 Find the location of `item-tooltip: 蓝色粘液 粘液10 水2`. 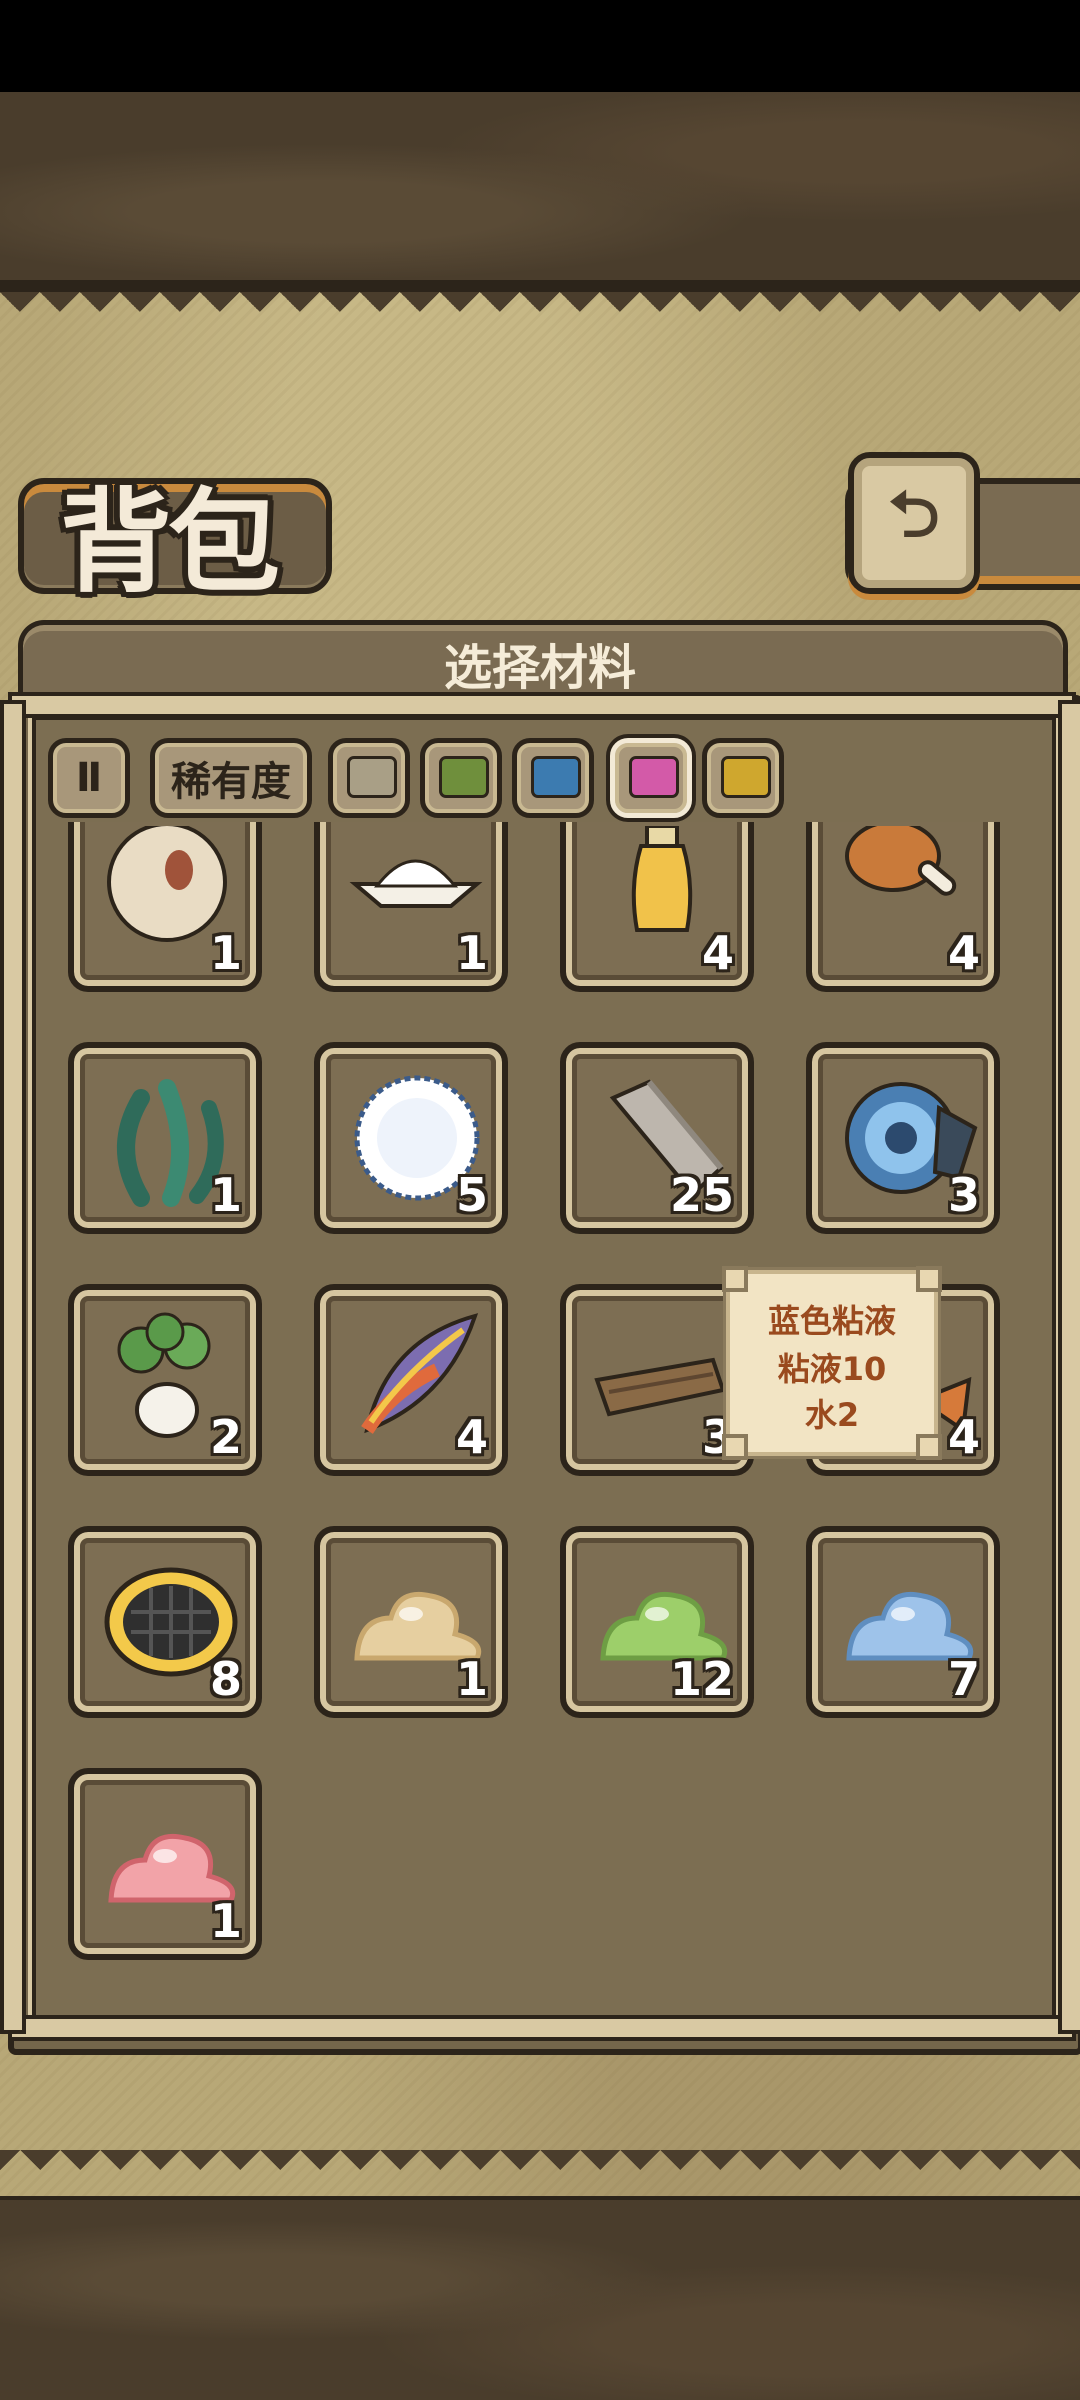

item-tooltip: 蓝色粘液 粘液10 水2 is located at coordinates (832, 1363).